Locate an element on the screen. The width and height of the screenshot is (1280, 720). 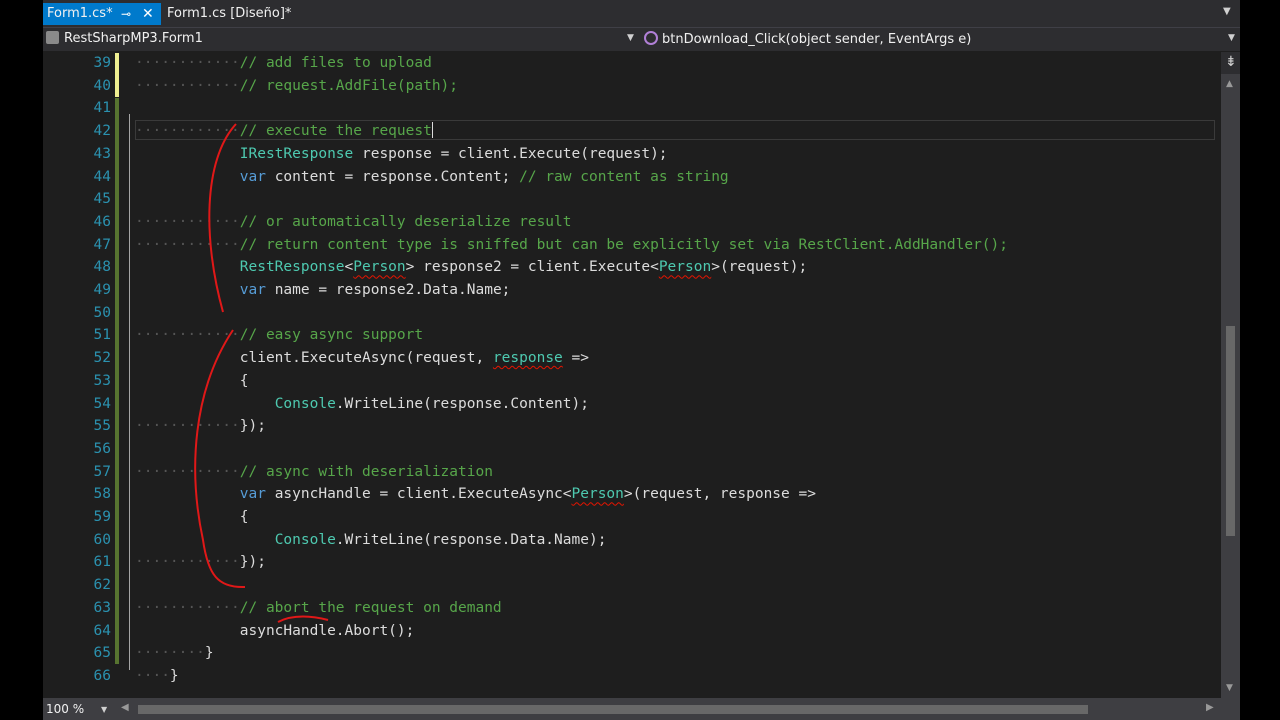
type-scope-dropdown: RestSharpMP3.Form1 is located at coordinates (124, 38).